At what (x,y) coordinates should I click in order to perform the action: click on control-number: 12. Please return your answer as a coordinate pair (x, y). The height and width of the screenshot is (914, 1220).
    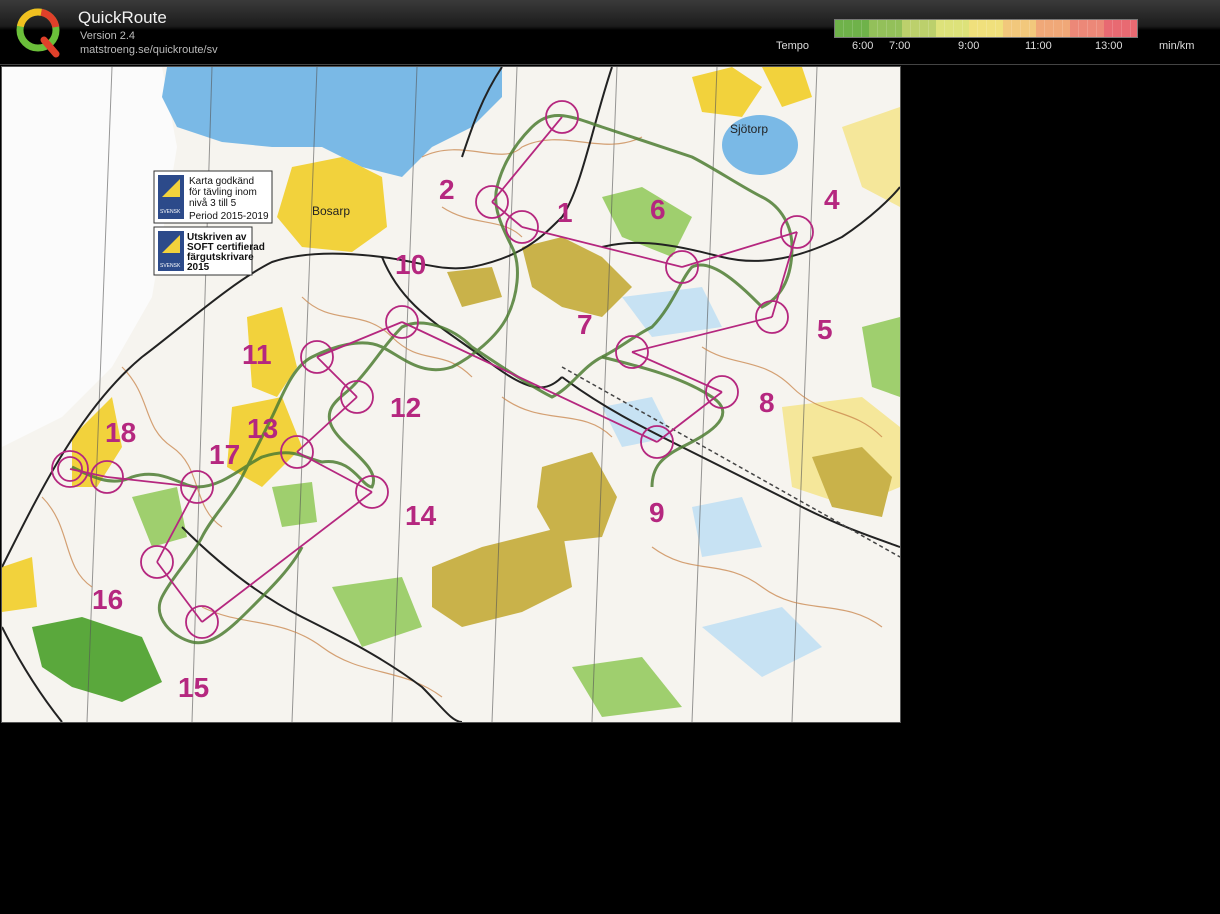
    Looking at the image, I should click on (405, 407).